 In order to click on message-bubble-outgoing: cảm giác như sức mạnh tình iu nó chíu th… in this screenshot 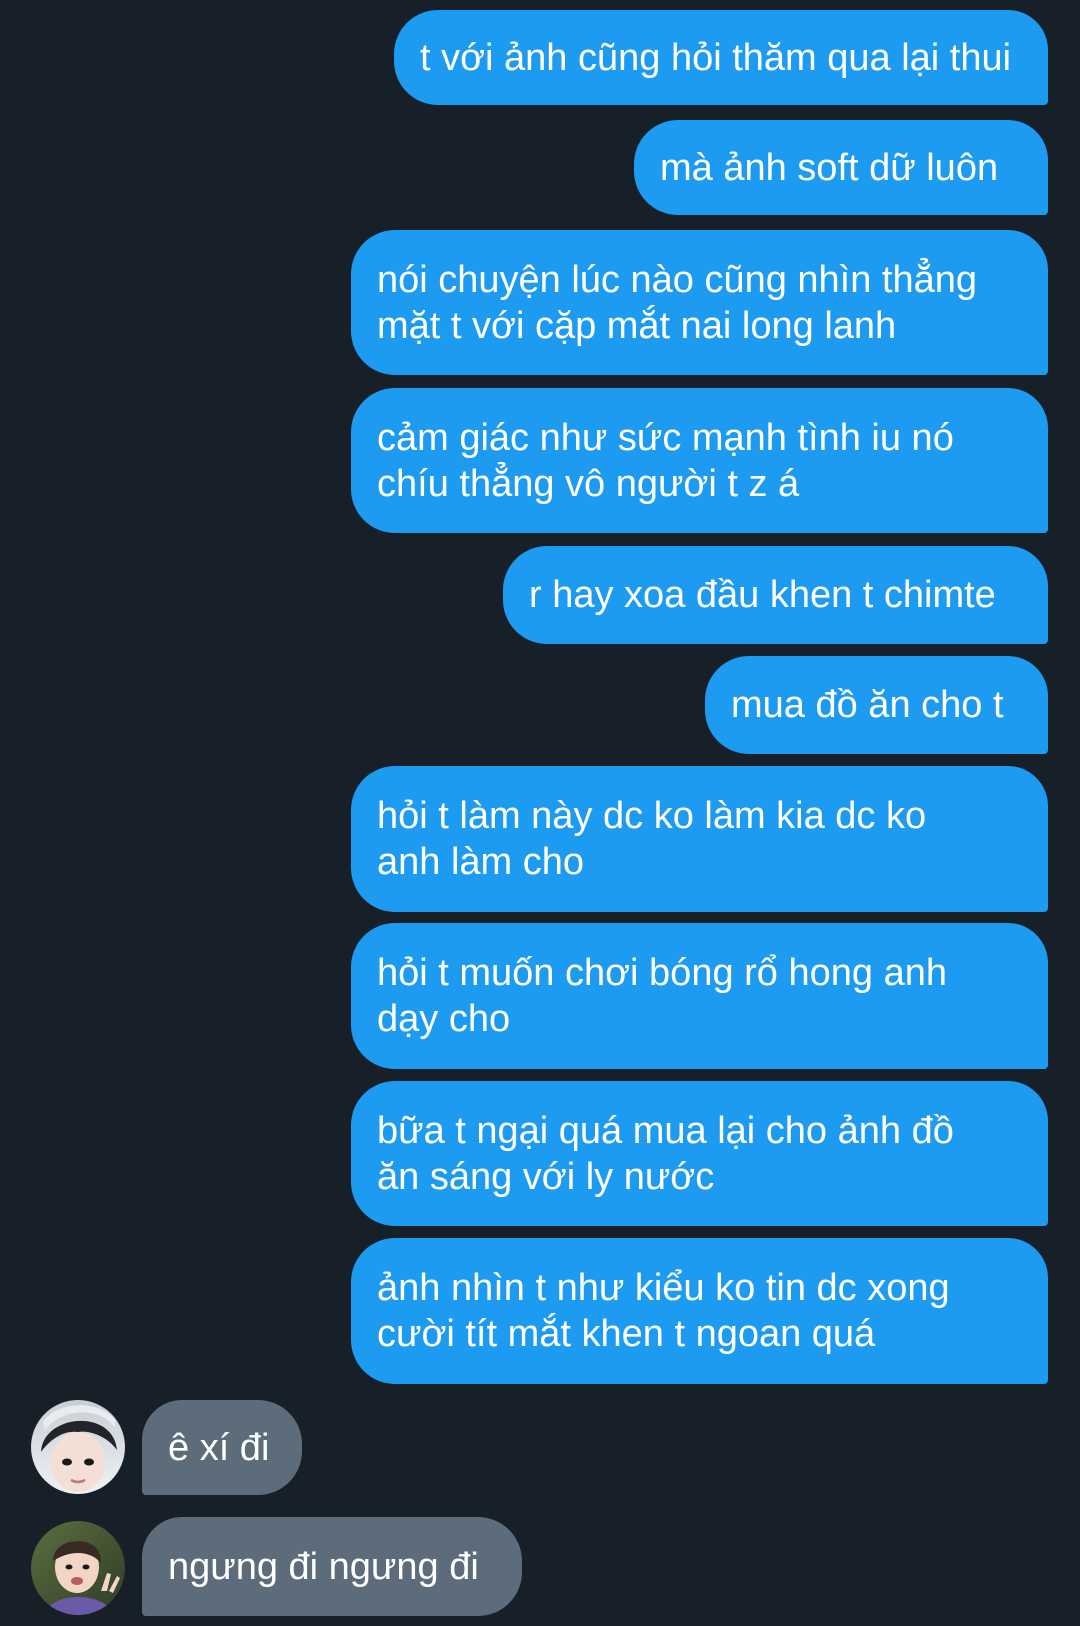, I will do `click(699, 460)`.